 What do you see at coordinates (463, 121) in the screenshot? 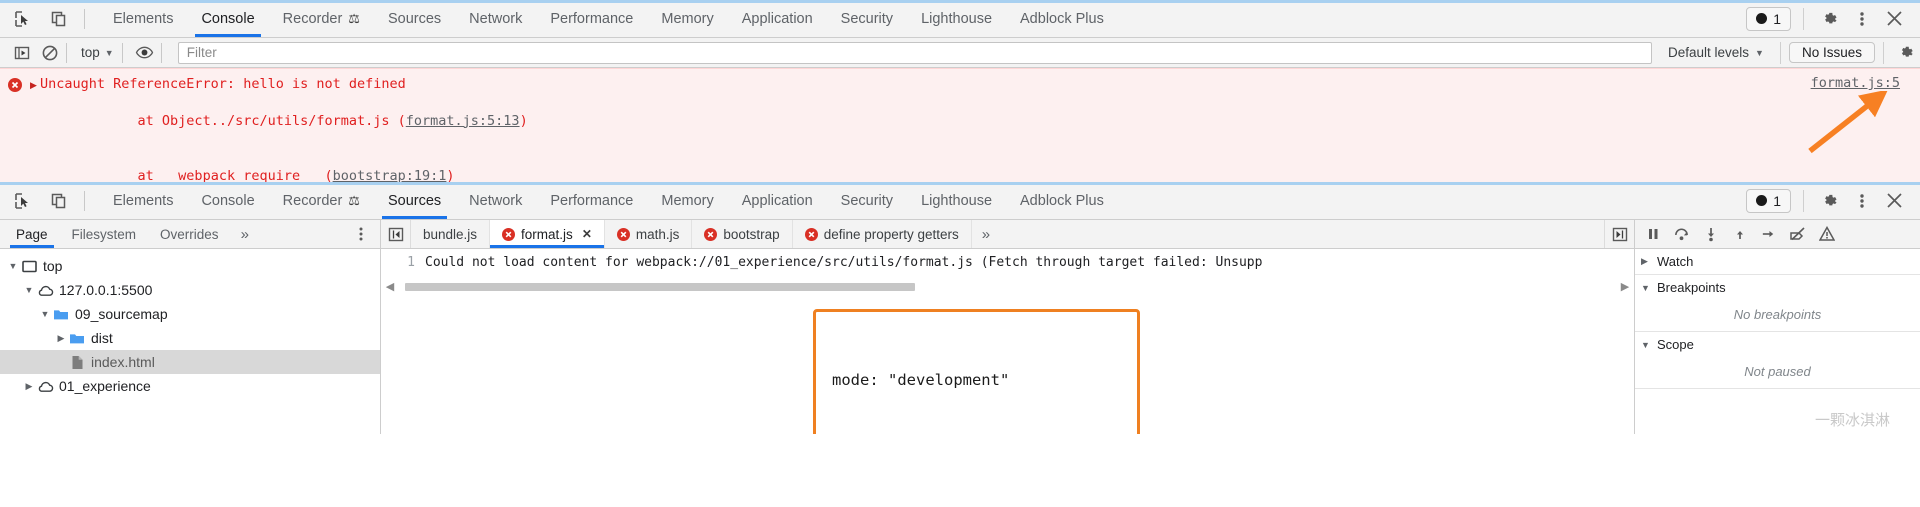
I see `stack-link: format.js:5:13` at bounding box center [463, 121].